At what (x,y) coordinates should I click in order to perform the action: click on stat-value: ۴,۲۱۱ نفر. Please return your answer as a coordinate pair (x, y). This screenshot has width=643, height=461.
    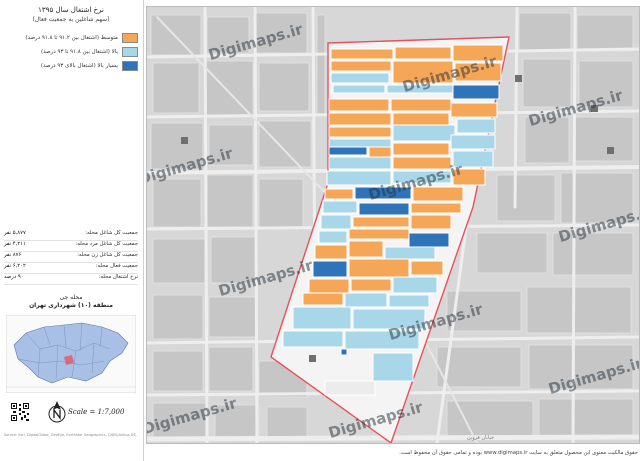
    Looking at the image, I should click on (15, 244).